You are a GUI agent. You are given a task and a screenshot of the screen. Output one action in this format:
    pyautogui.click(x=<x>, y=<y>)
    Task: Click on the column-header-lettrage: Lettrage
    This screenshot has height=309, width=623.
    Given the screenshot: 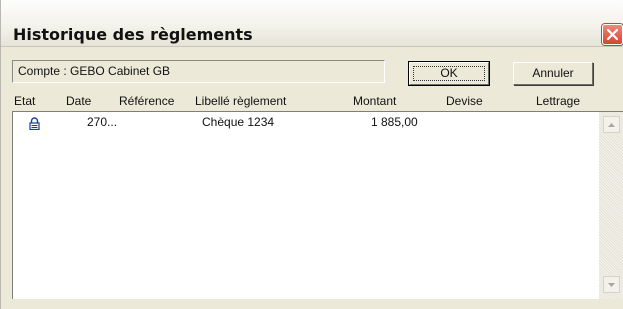 What is the action you would take?
    pyautogui.click(x=558, y=101)
    